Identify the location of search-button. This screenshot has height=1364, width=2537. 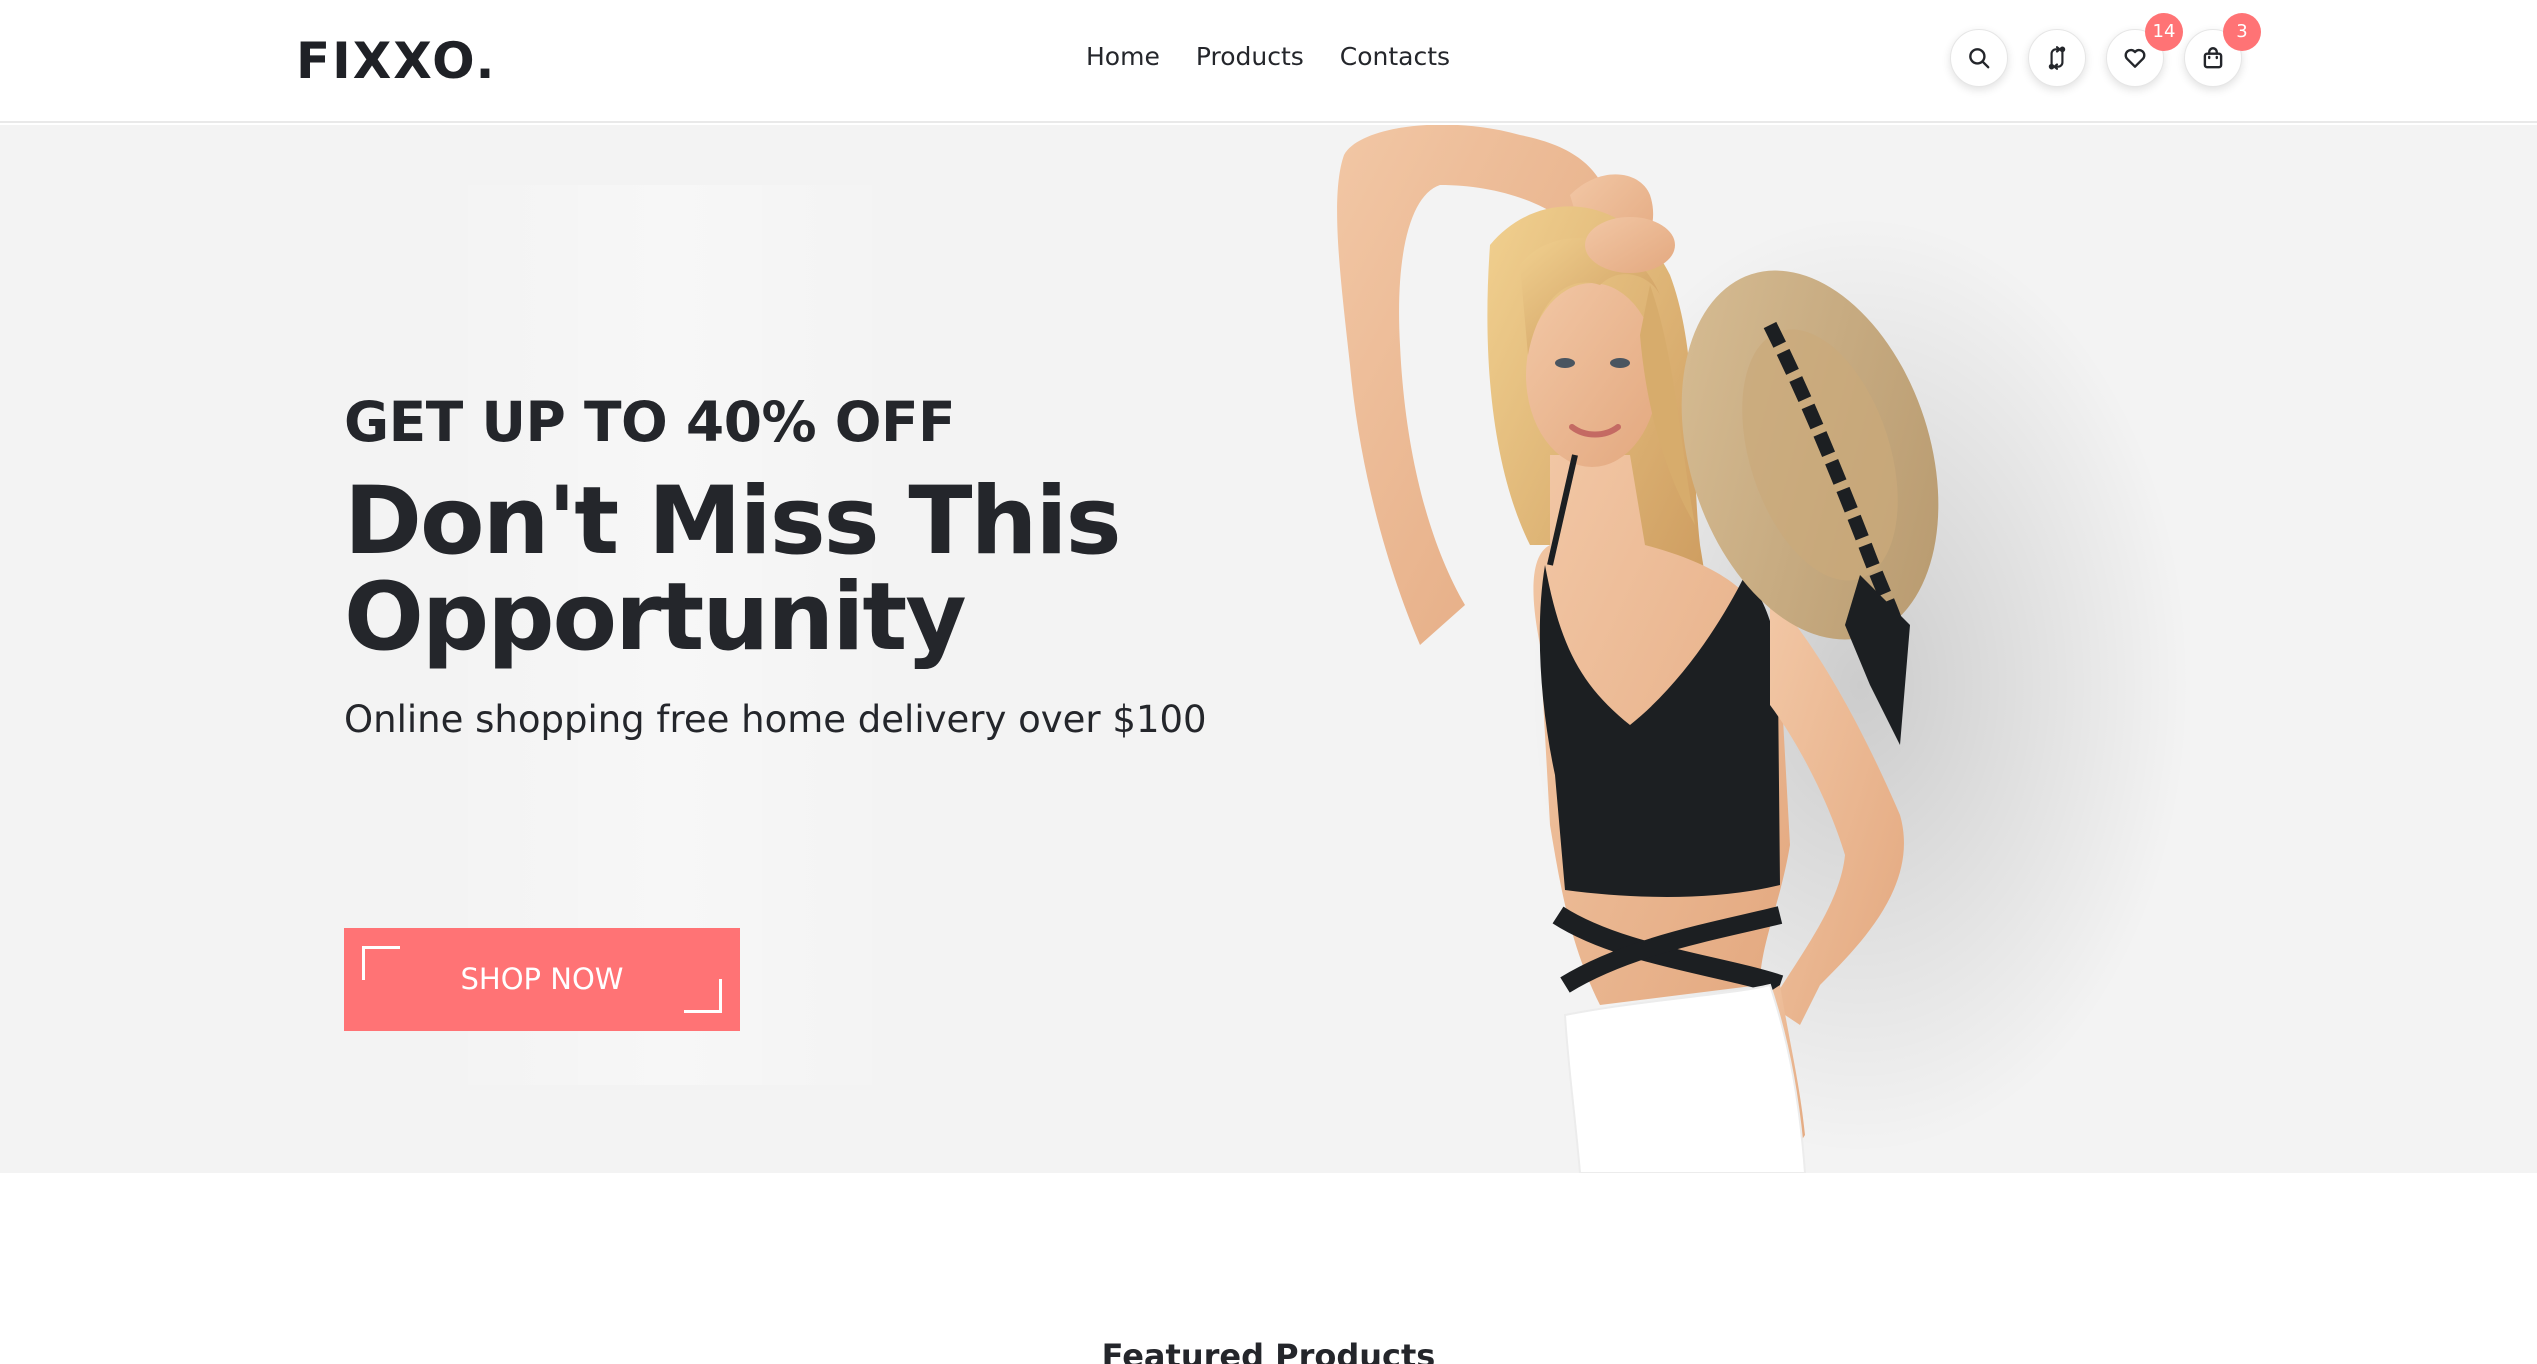
(1979, 58).